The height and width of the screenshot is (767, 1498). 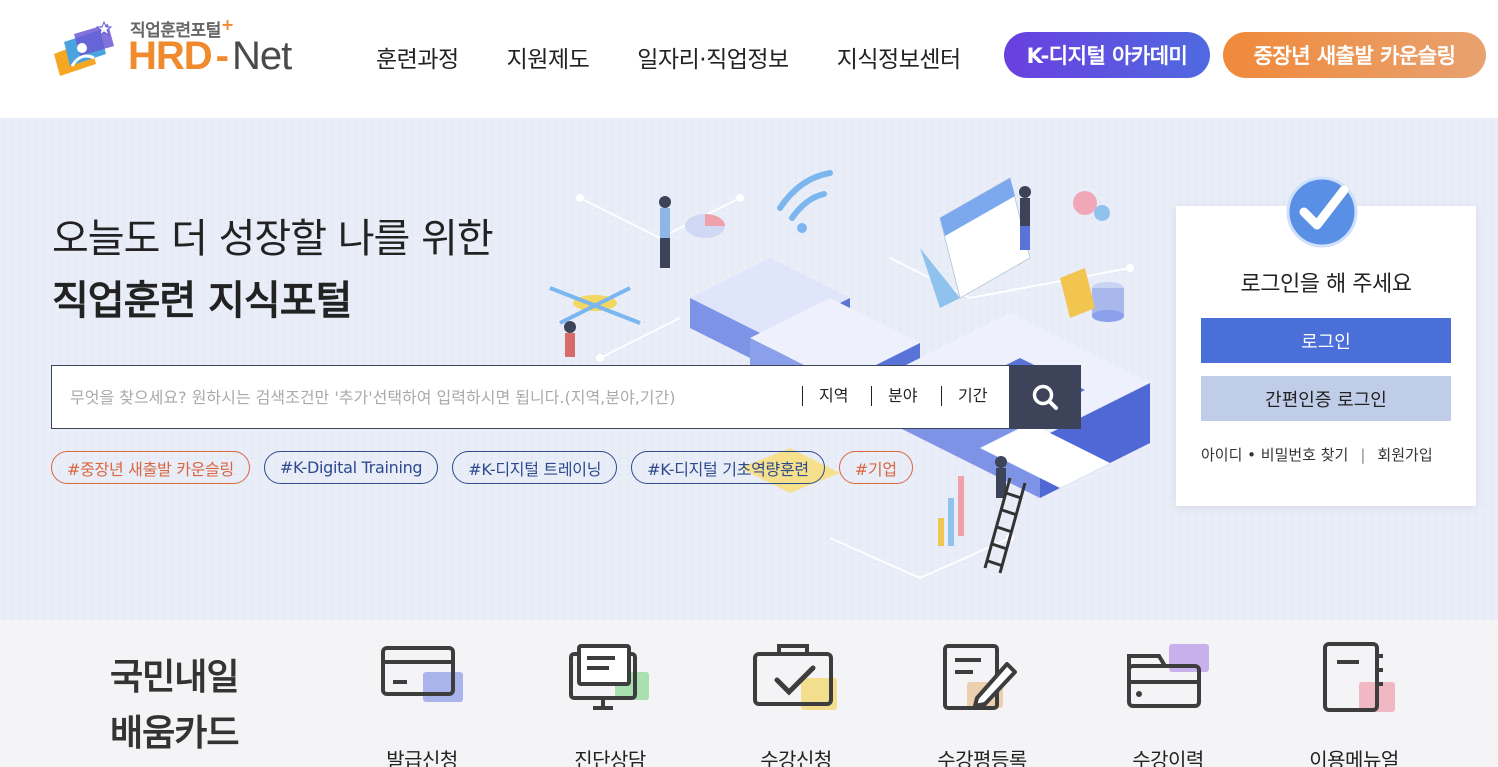 I want to click on nav-item-job-info: 일자리·직업정보, so click(x=713, y=57).